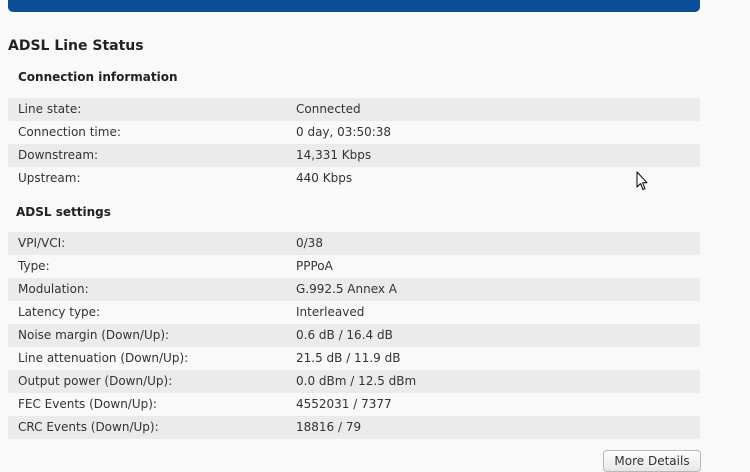 The width and height of the screenshot is (750, 472). Describe the element at coordinates (344, 335) in the screenshot. I see `row-value: 0.6 dB / 16.4 dB` at that location.